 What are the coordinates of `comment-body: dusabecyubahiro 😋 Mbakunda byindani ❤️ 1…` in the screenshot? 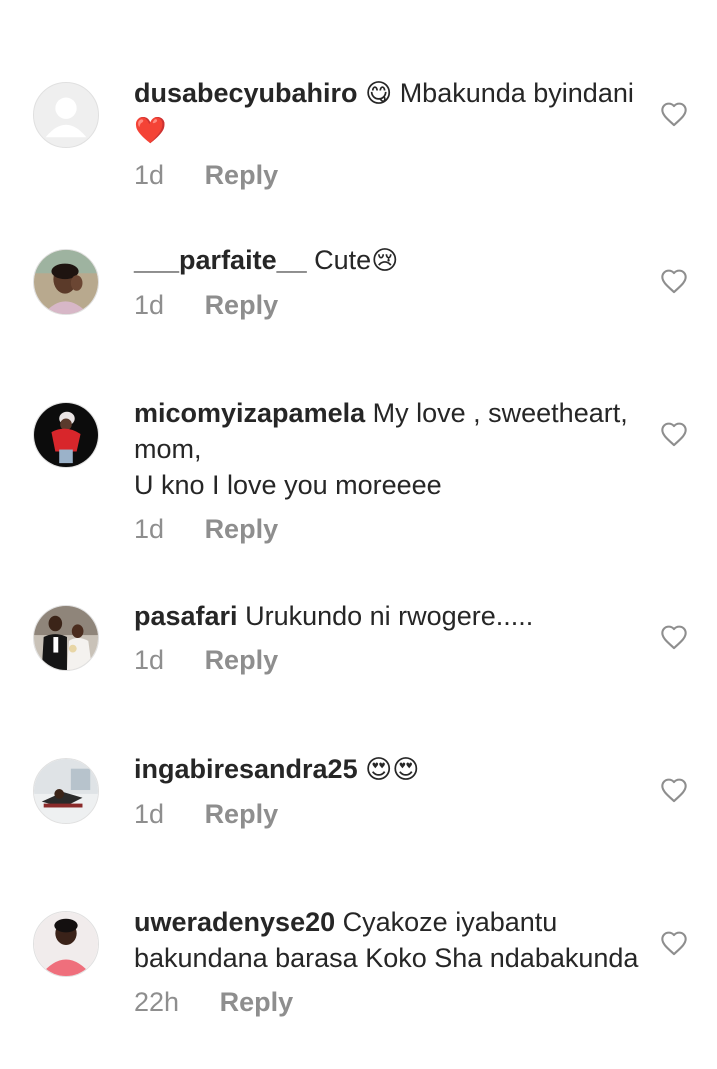 It's located at (389, 134).